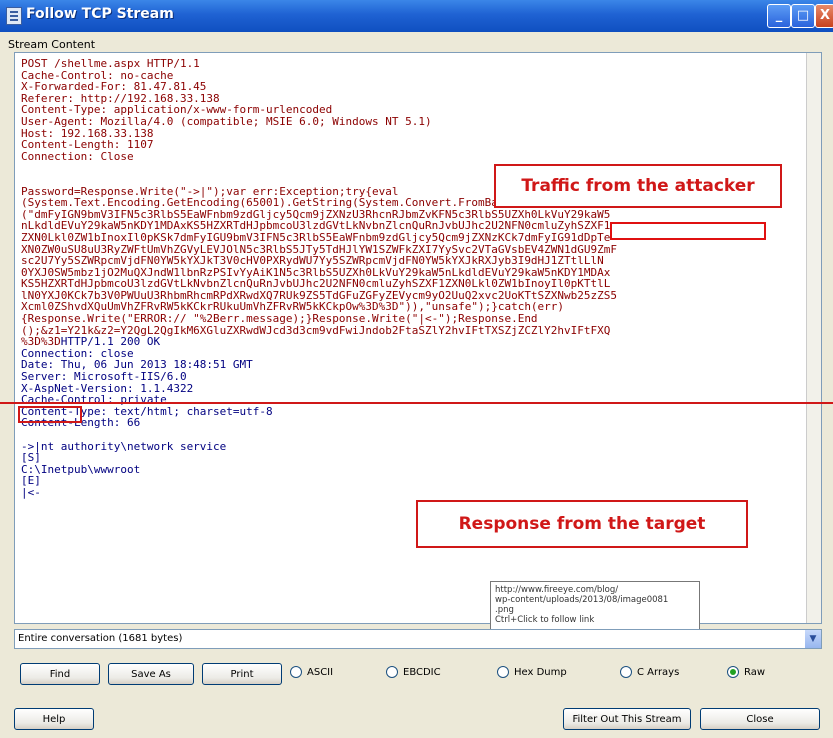  What do you see at coordinates (557, 590) in the screenshot?
I see `tooltip-line: http://www.fireeye.com/blog/` at bounding box center [557, 590].